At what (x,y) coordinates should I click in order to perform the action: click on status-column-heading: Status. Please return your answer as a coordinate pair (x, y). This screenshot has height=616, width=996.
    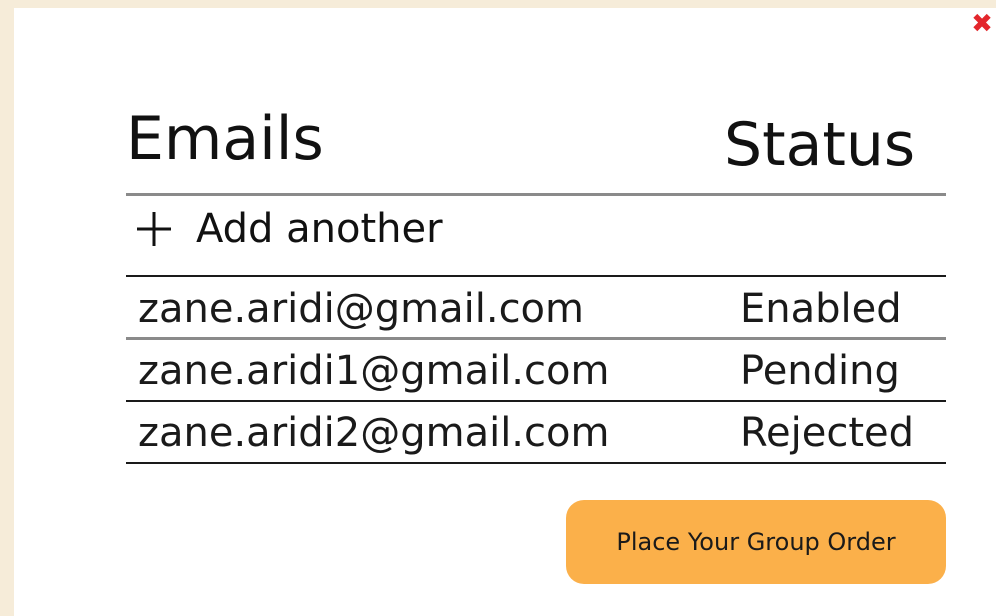
    Looking at the image, I should click on (820, 145).